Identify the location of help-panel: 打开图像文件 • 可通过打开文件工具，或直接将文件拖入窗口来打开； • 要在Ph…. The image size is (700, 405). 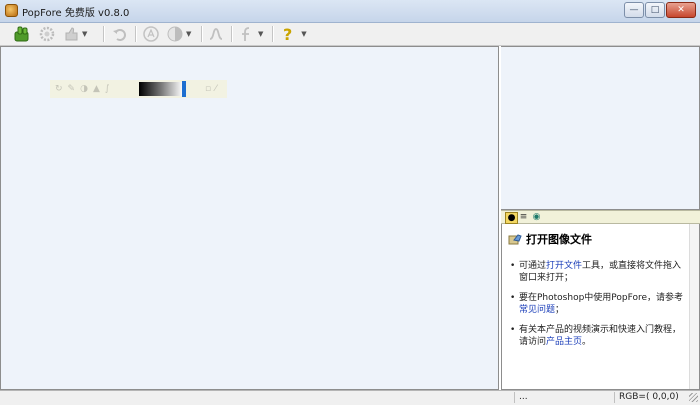
(600, 307).